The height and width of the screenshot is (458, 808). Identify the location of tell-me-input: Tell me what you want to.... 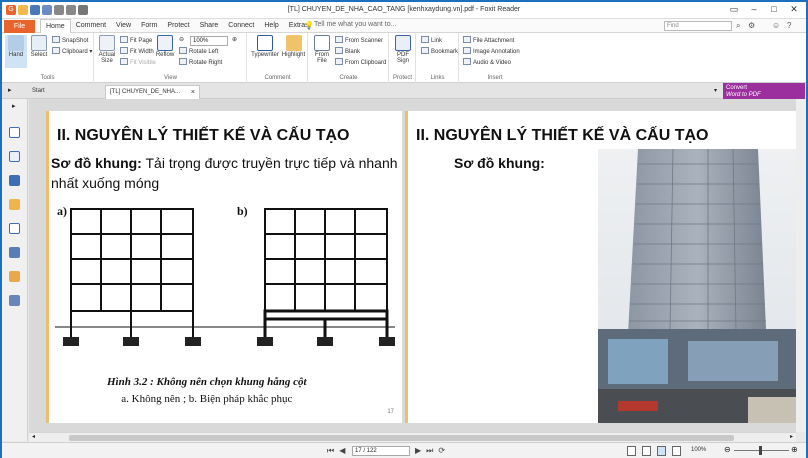
(355, 24).